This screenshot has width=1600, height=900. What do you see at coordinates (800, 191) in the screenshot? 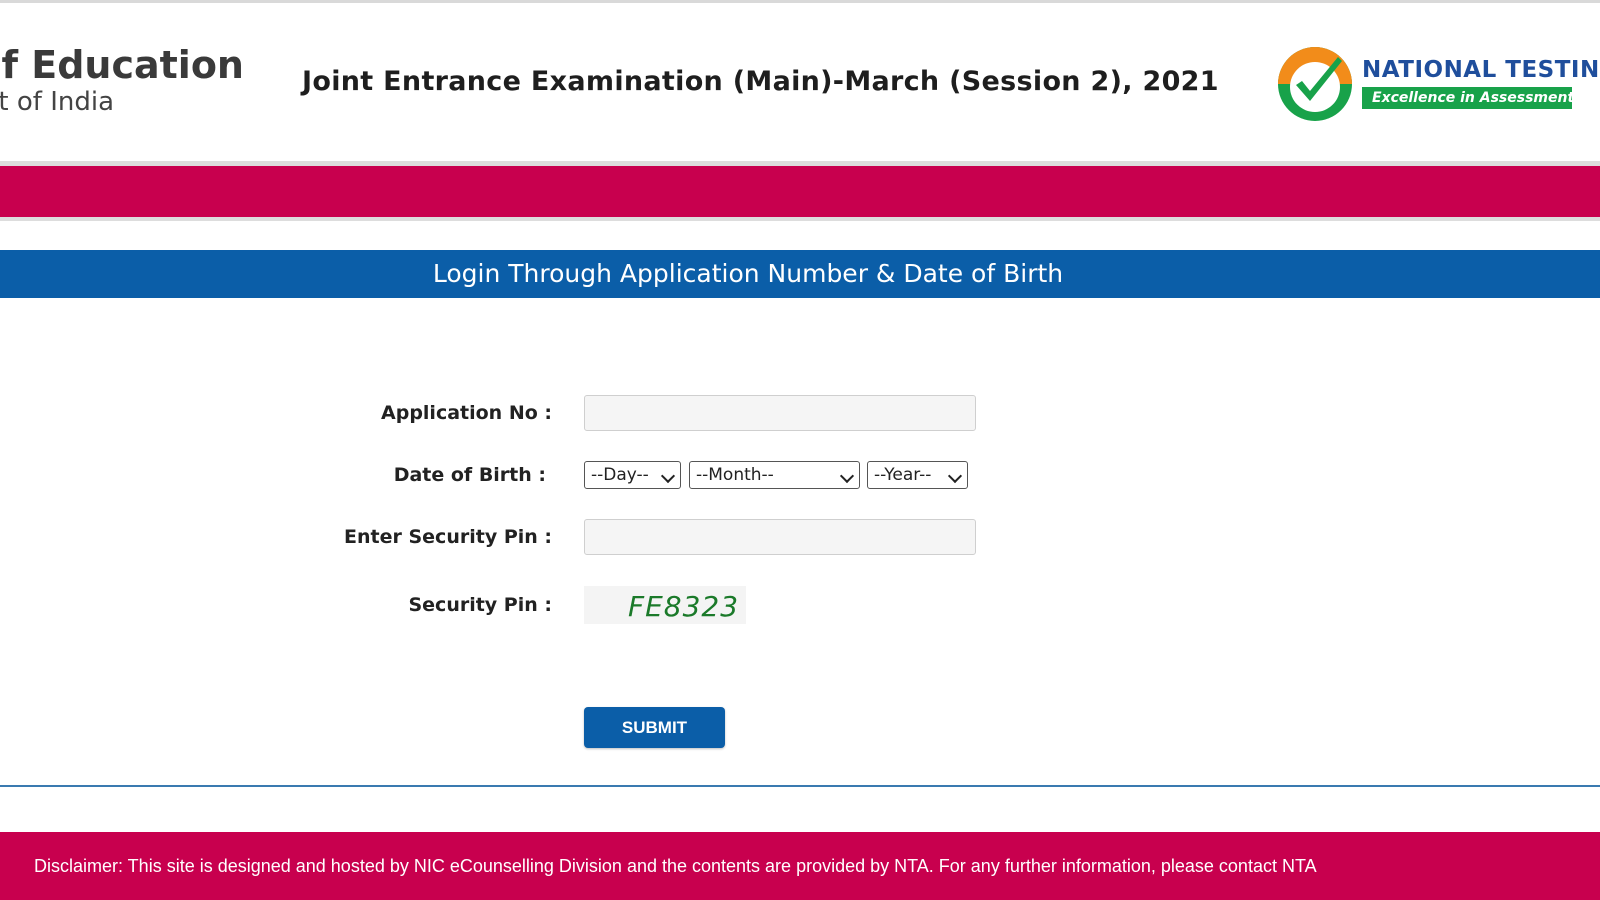
I see `nav-band` at bounding box center [800, 191].